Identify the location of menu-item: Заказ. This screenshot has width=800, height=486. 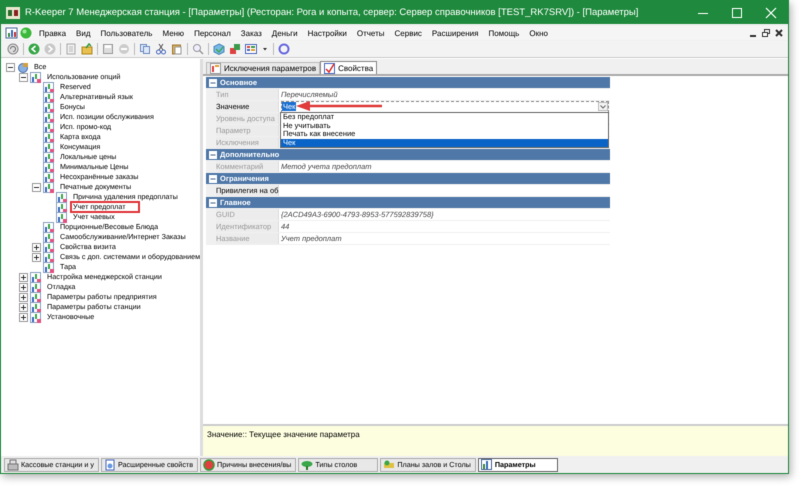
(251, 33).